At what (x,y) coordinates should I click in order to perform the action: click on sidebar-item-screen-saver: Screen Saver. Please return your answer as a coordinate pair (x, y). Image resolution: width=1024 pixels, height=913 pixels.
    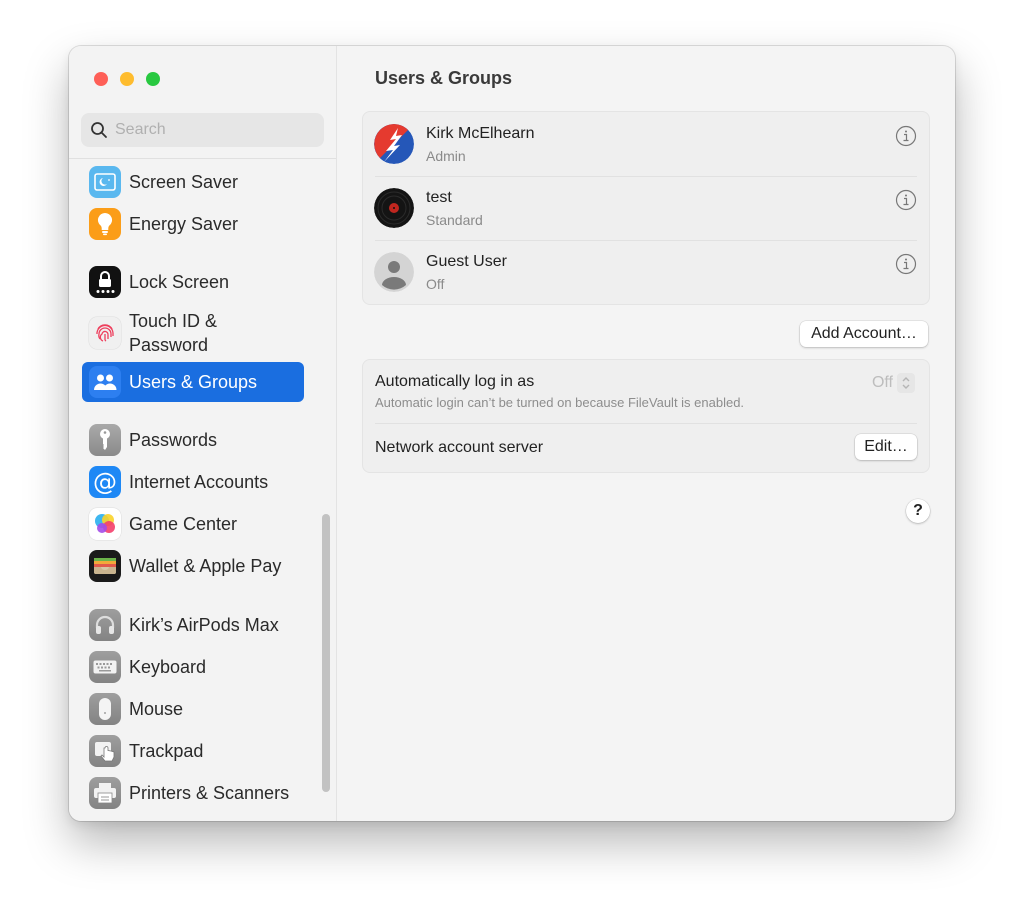
    Looking at the image, I should click on (193, 182).